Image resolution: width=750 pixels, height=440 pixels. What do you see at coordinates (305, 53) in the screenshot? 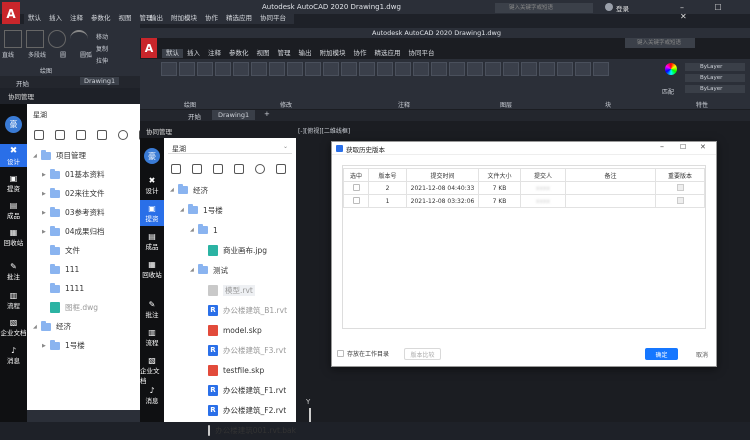
I see `front-menu-item: 输出` at bounding box center [305, 53].